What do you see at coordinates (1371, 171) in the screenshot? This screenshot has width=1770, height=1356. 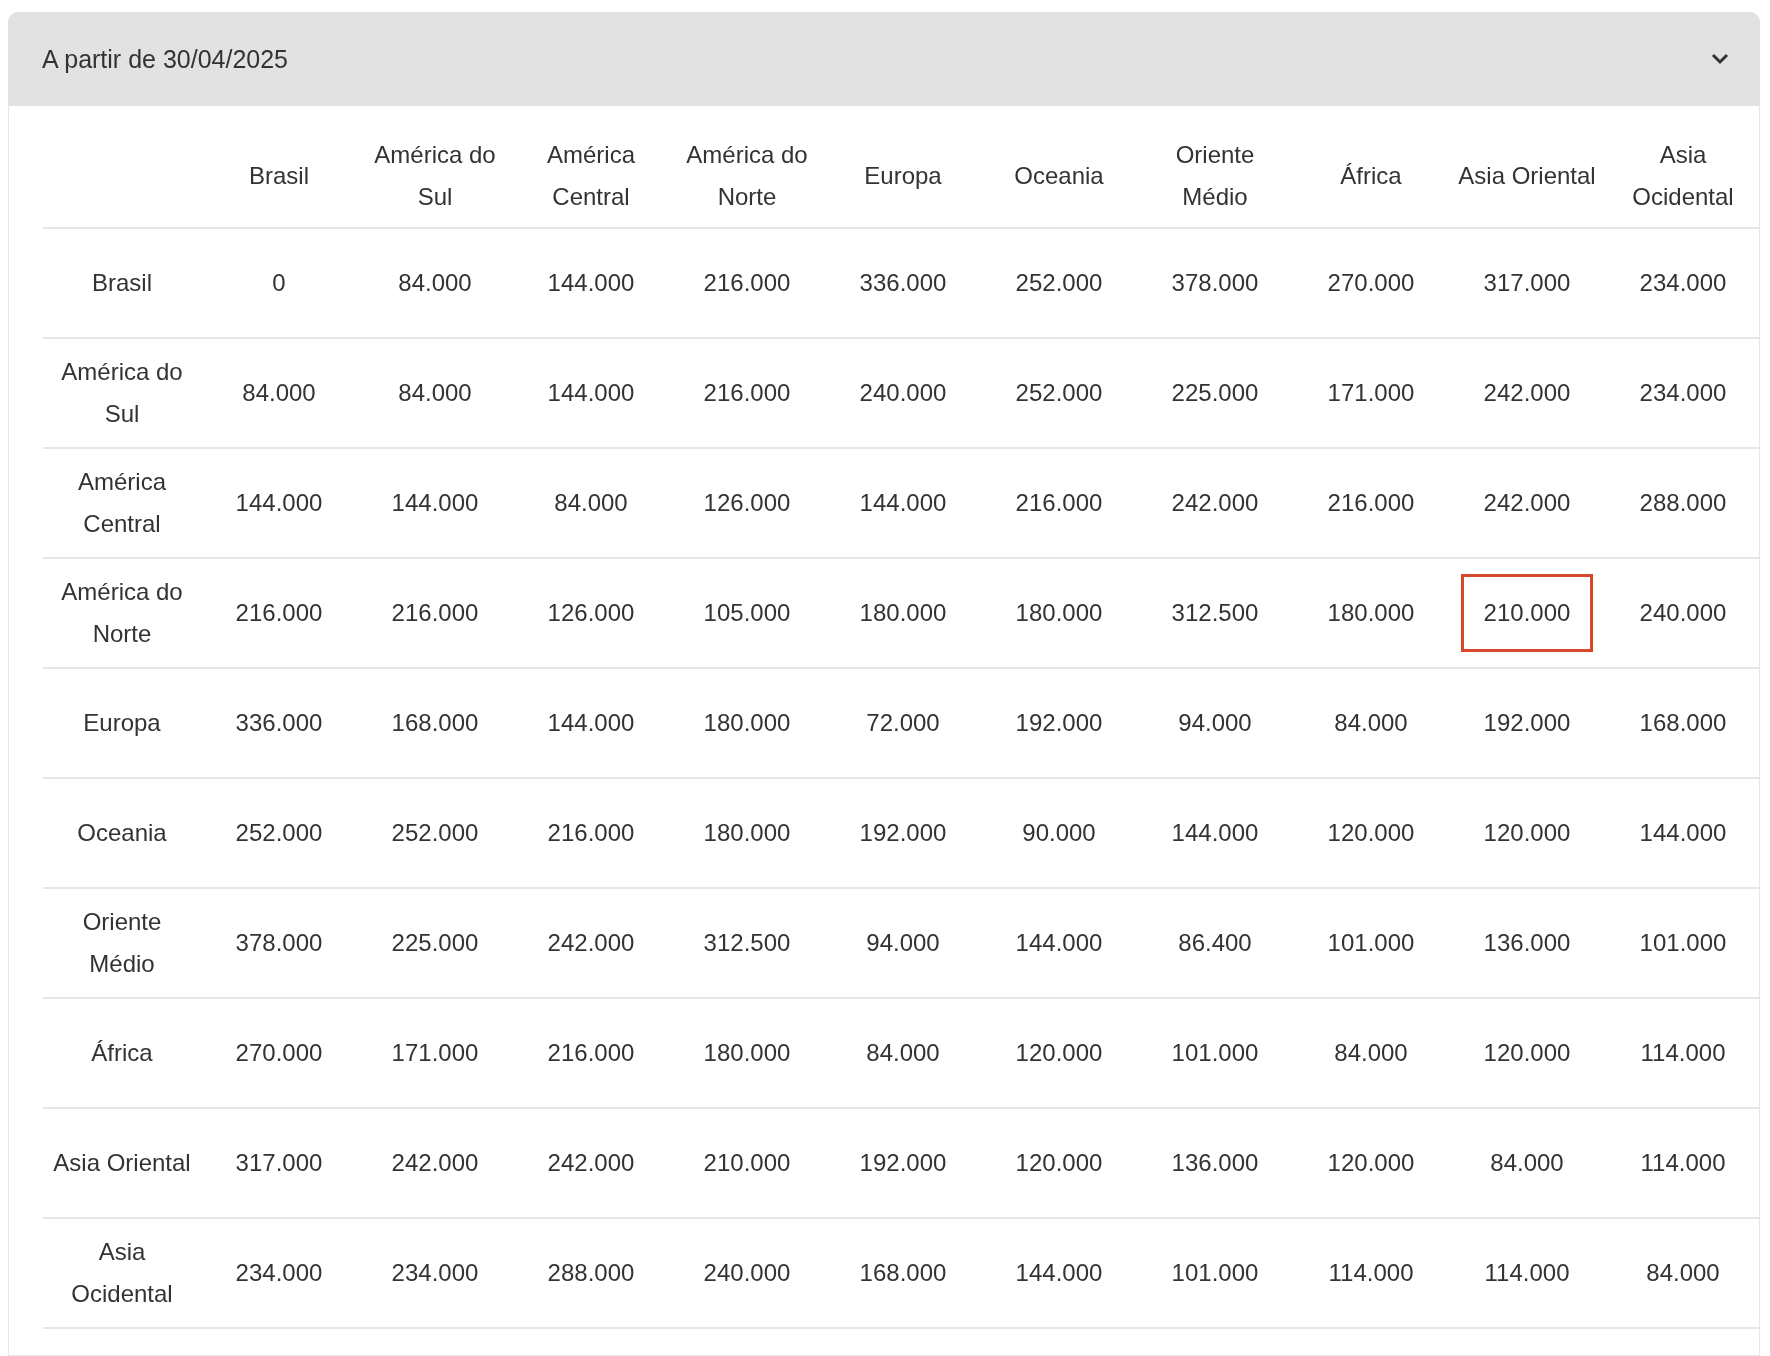 I see `column-header: África` at bounding box center [1371, 171].